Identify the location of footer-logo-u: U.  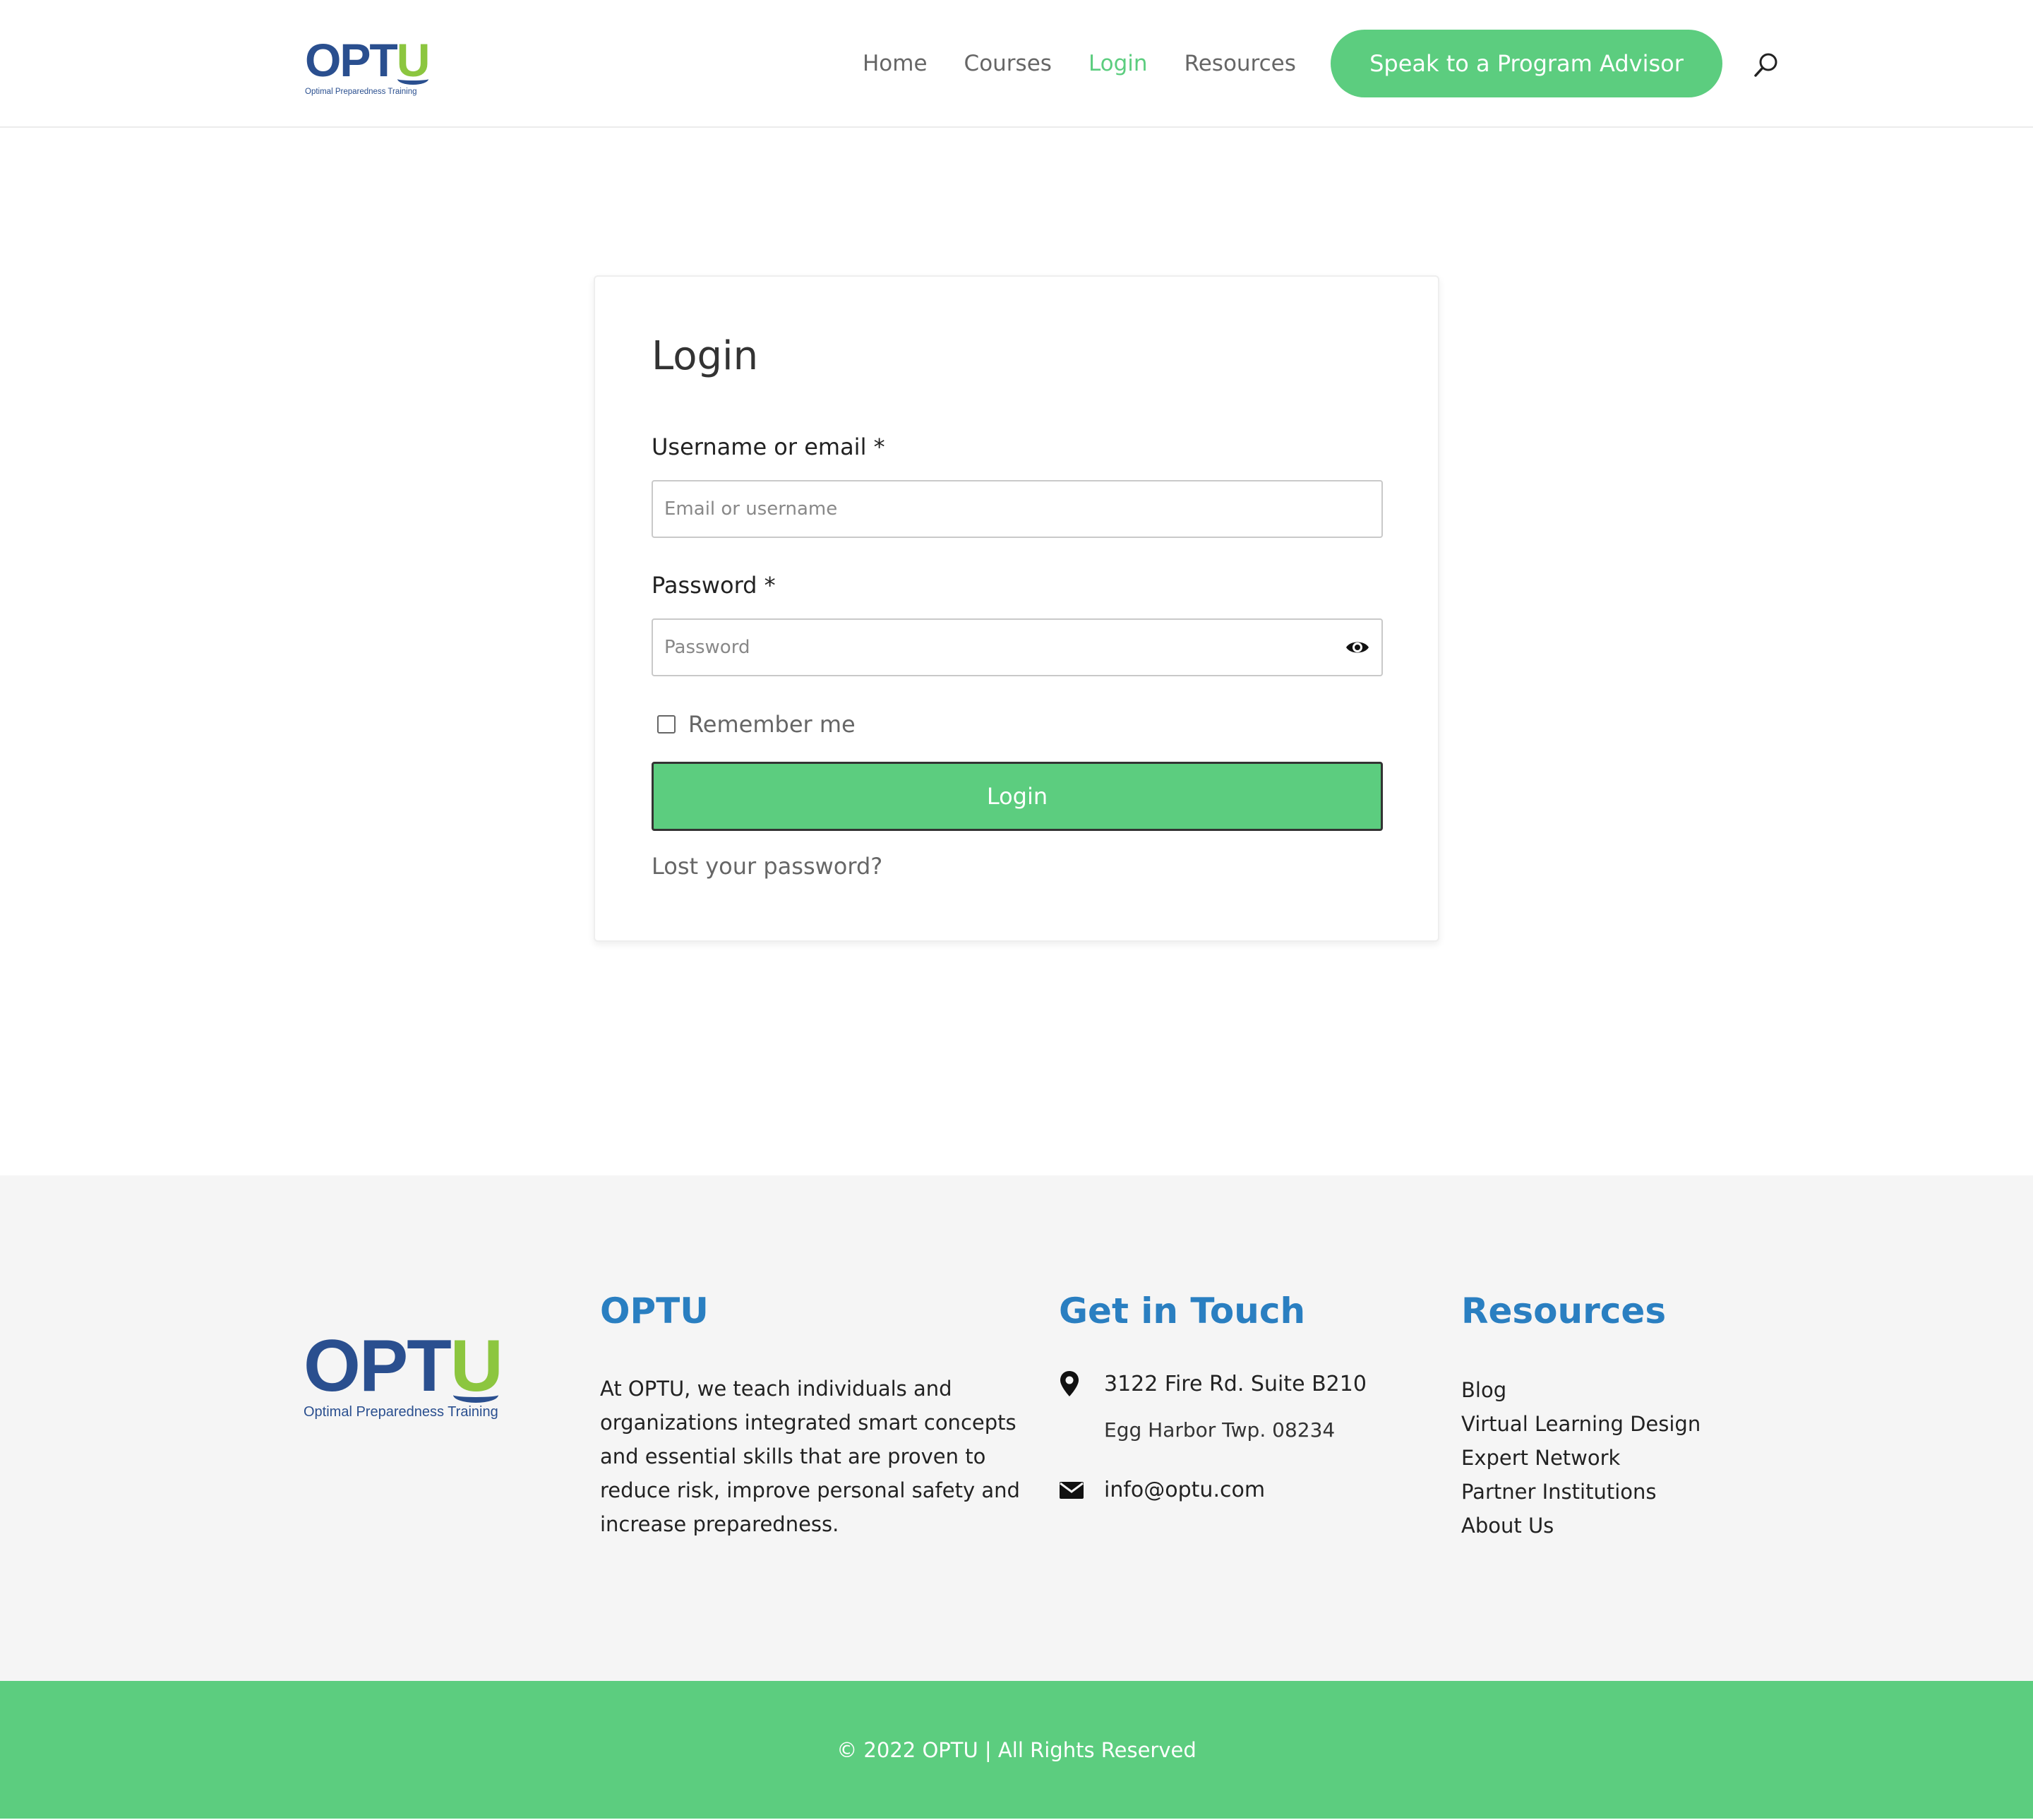
(476, 1366).